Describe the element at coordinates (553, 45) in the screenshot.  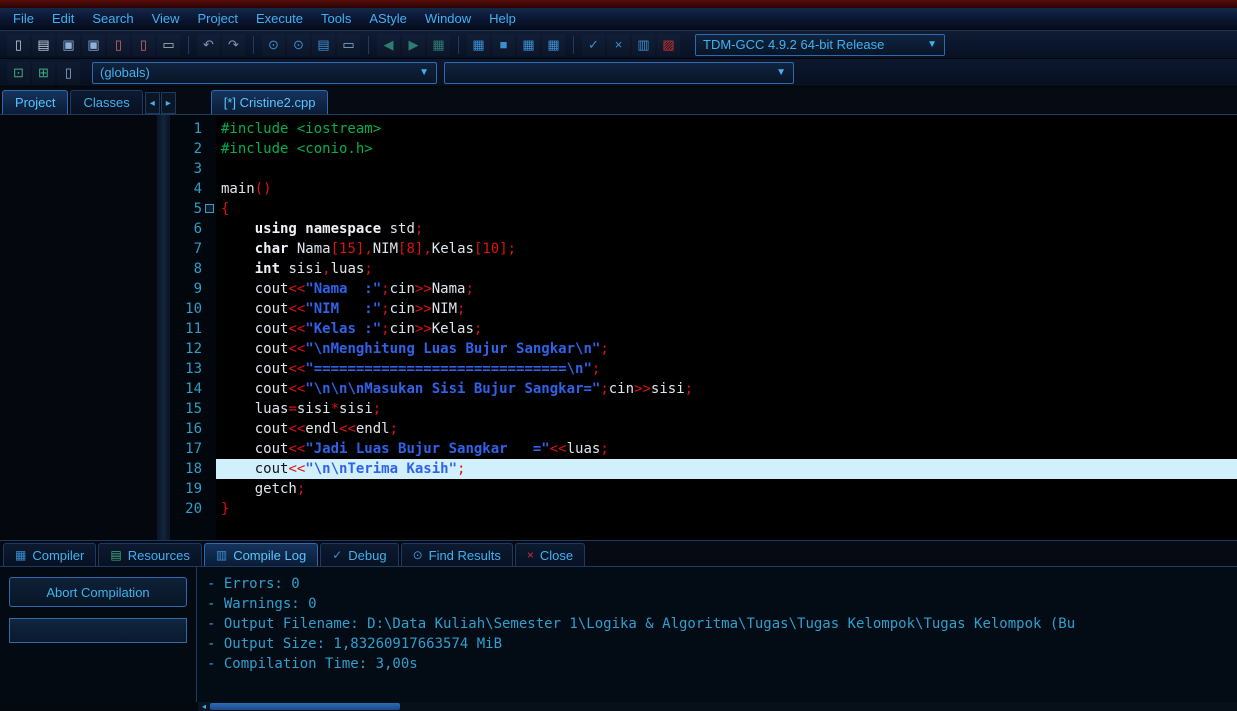
I see `rebuild-button: ▦` at that location.